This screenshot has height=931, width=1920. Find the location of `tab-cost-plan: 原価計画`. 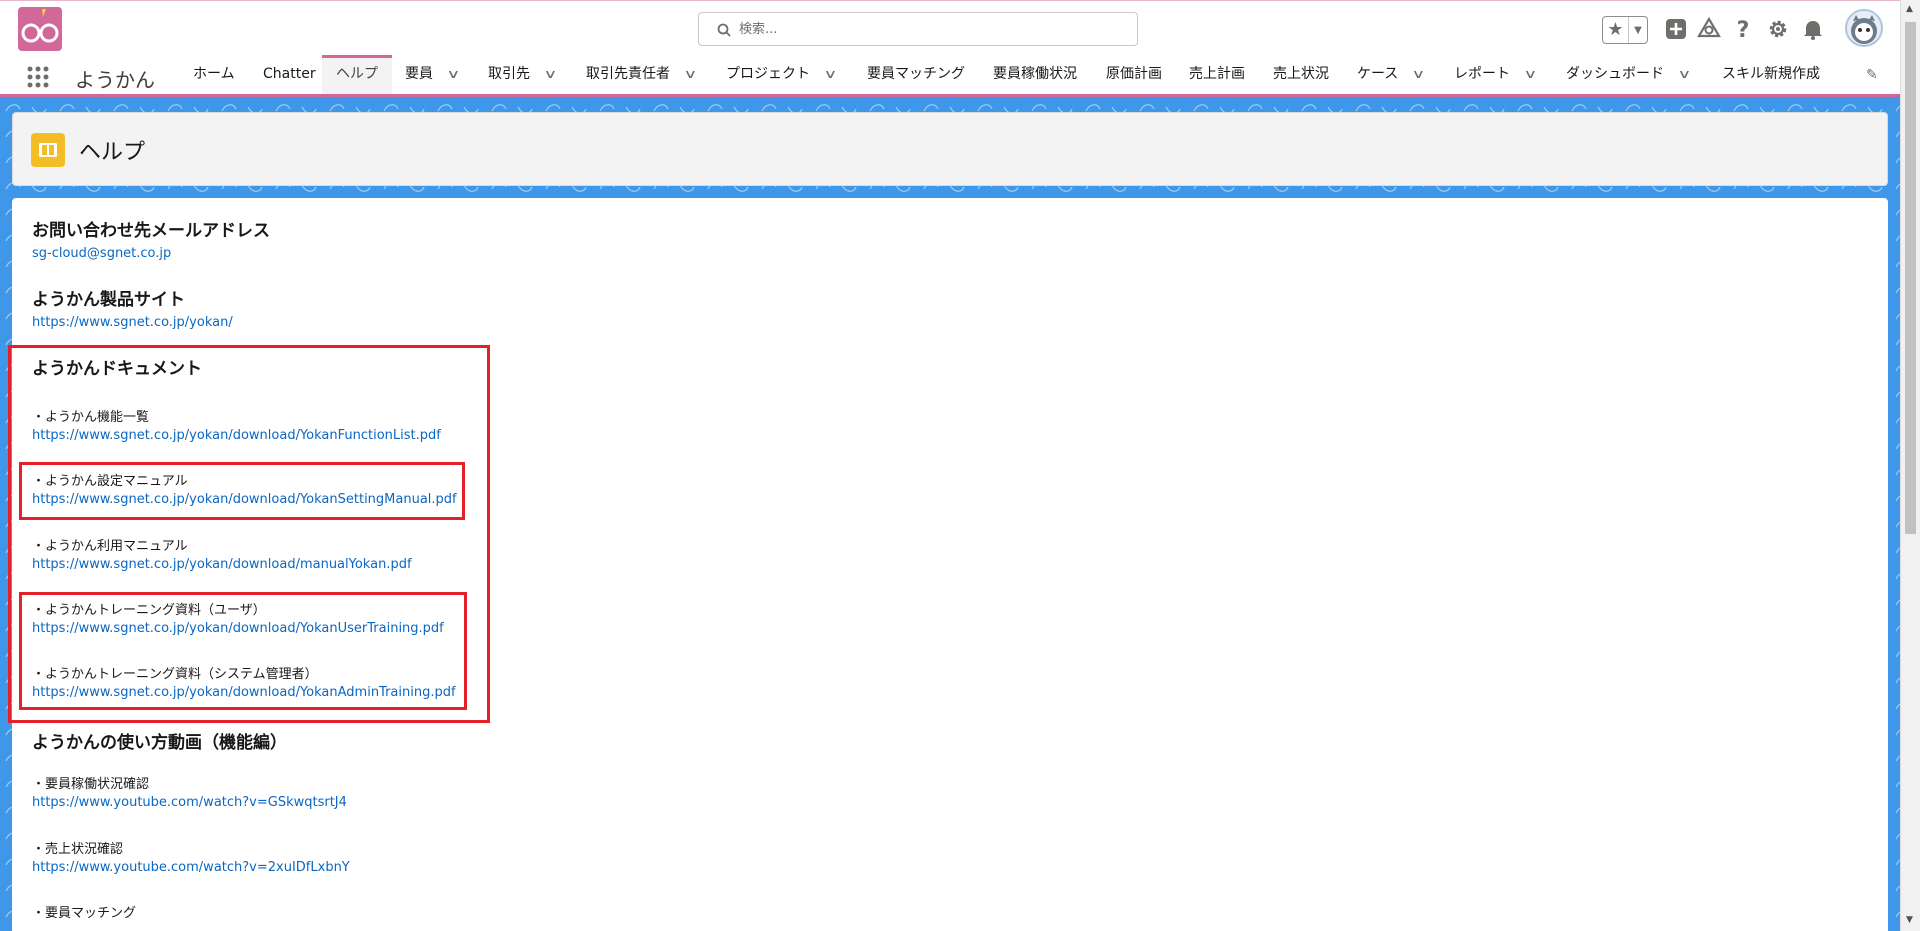

tab-cost-plan: 原価計画 is located at coordinates (1134, 74).